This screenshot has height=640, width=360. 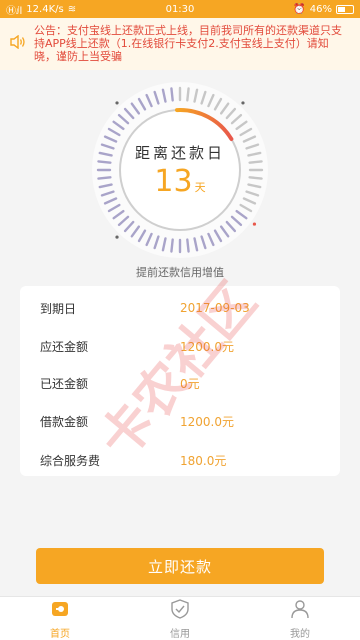 I want to click on detail-key: 综合服务费, so click(x=70, y=460).